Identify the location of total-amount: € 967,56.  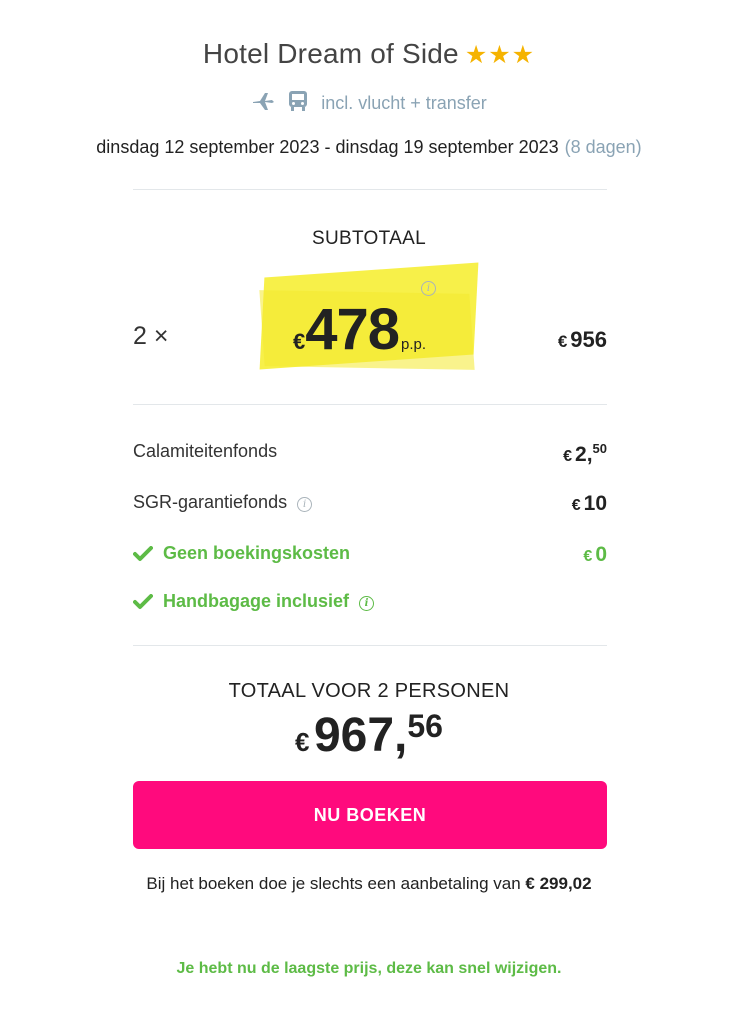
(369, 735).